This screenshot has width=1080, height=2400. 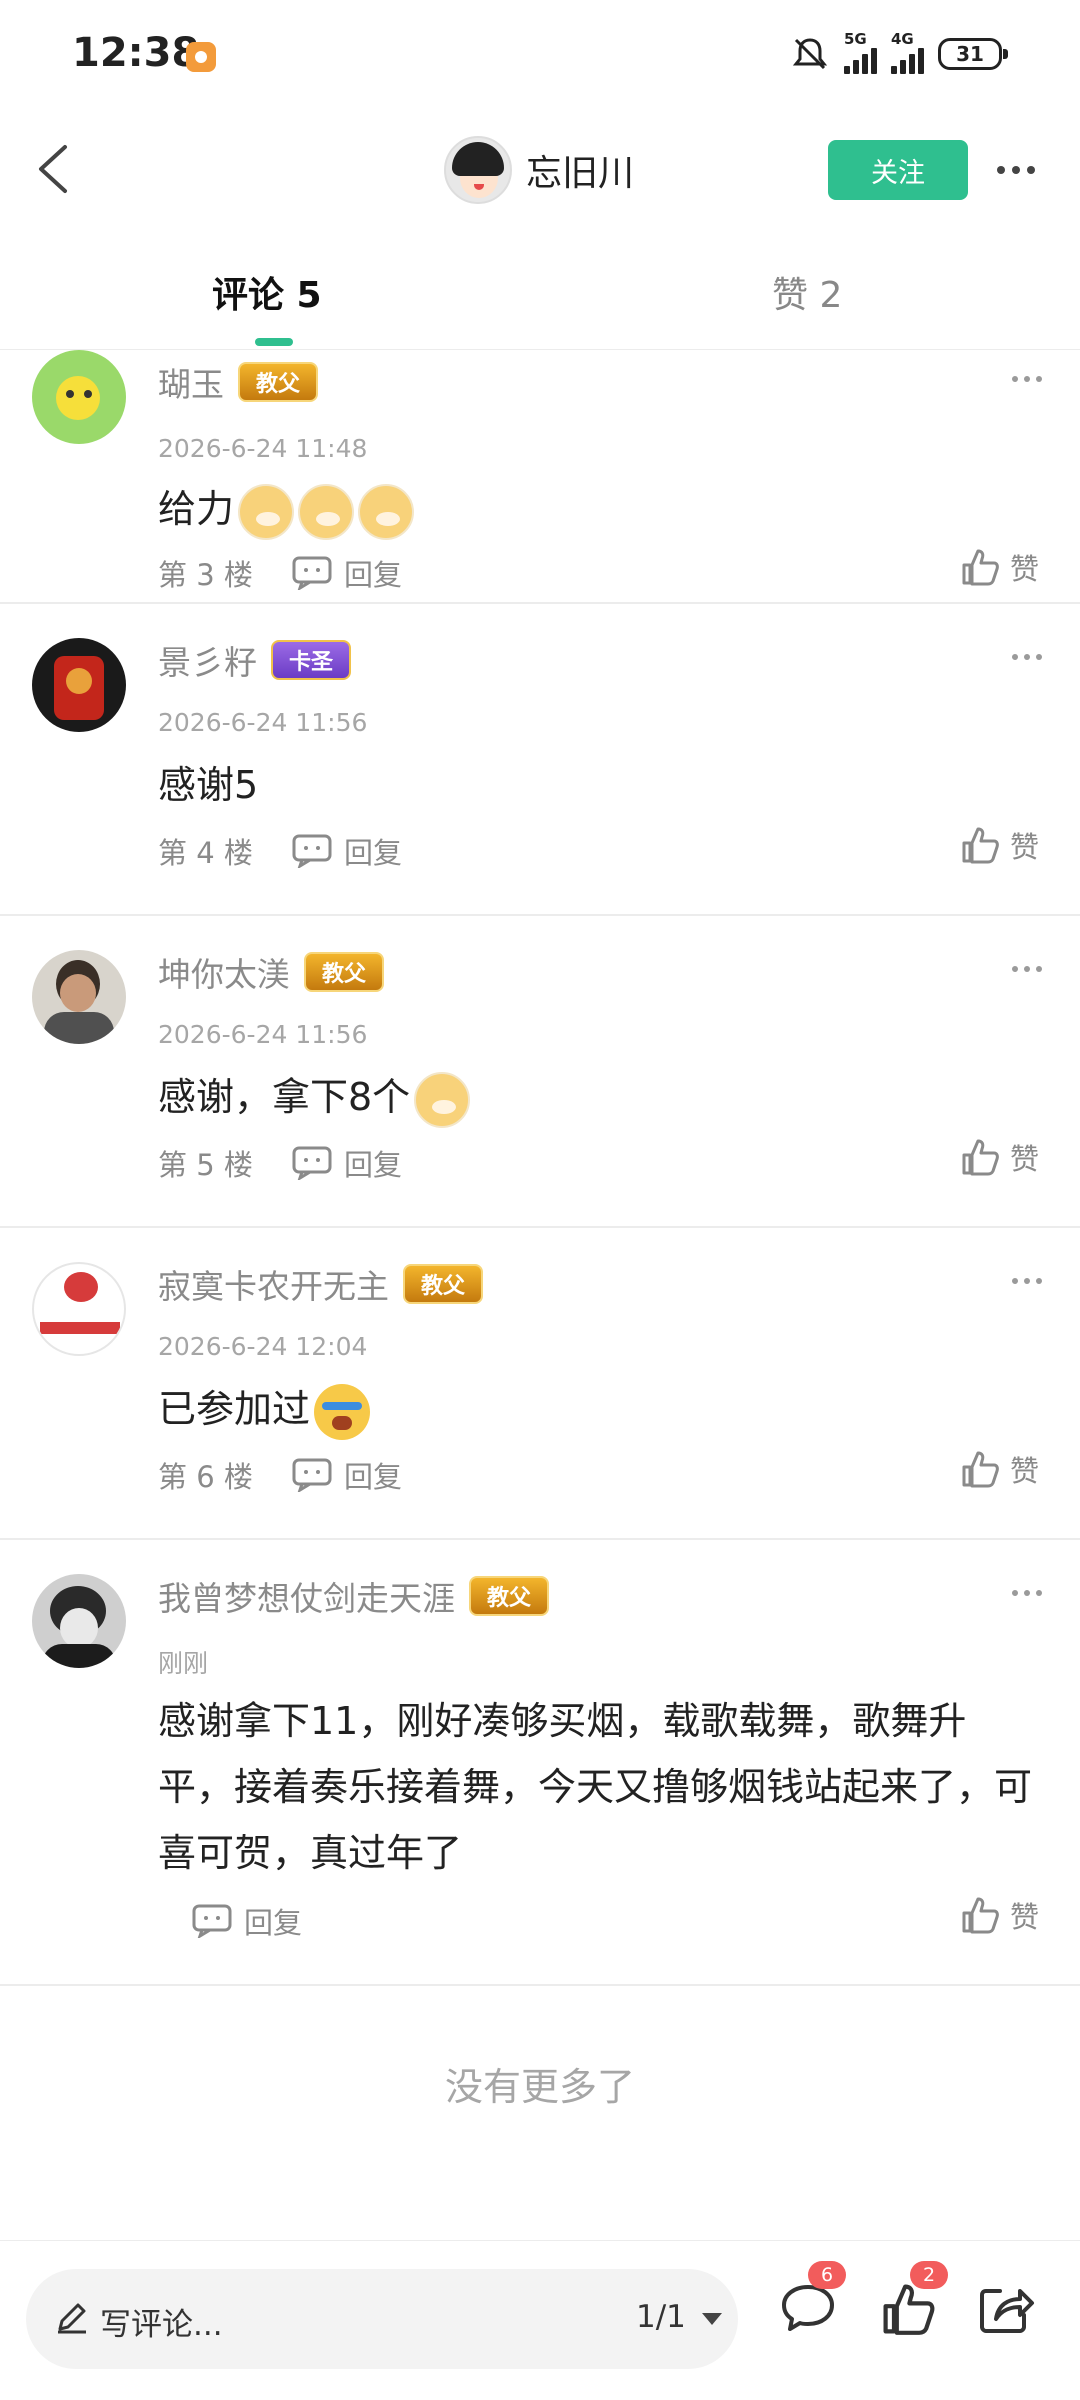 What do you see at coordinates (907, 52) in the screenshot?
I see `signal-4g-icon: 4G` at bounding box center [907, 52].